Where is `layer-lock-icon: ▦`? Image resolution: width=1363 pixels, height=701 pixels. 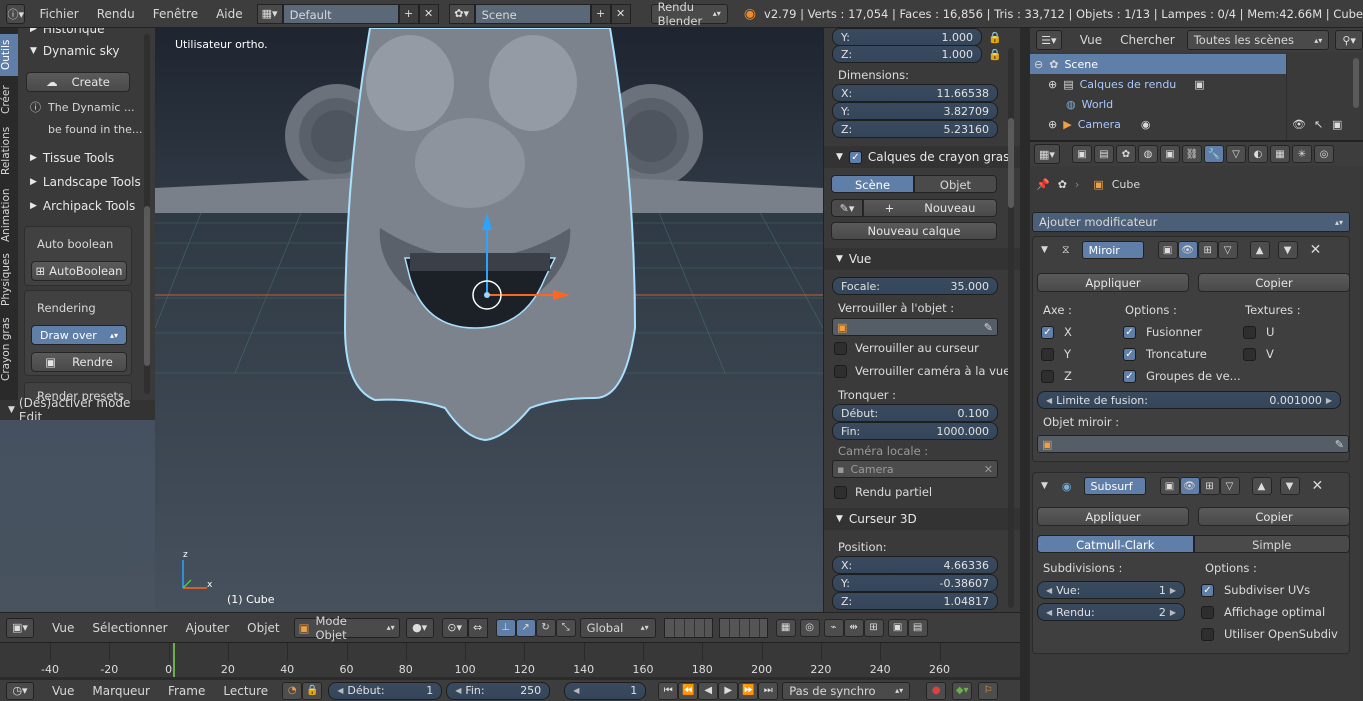 layer-lock-icon: ▦ is located at coordinates (785, 627).